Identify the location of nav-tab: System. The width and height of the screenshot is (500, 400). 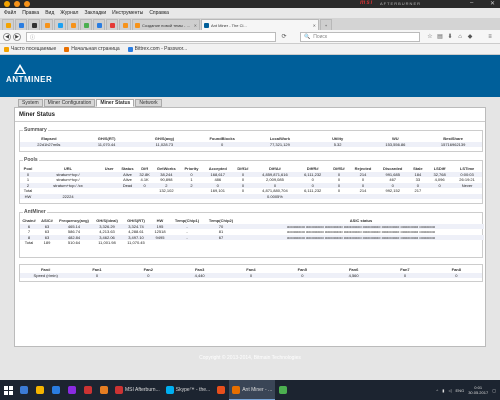
(30, 103).